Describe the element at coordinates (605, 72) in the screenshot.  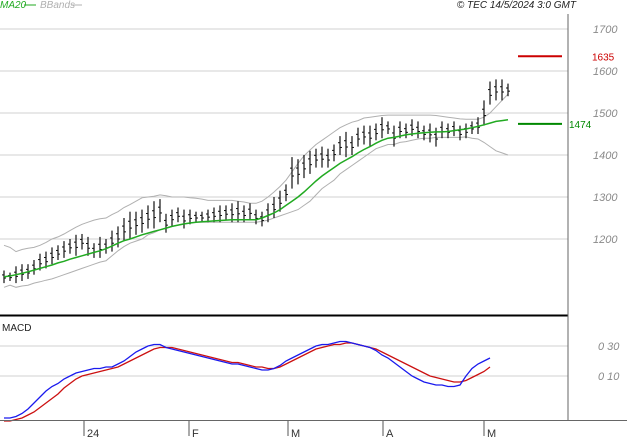
I see `y-tick-label: 1600` at that location.